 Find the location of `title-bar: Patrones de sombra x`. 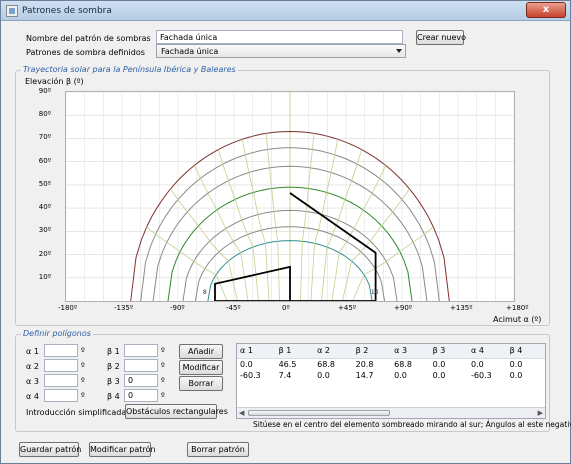

title-bar: Patrones de sombra x is located at coordinates (285, 11).